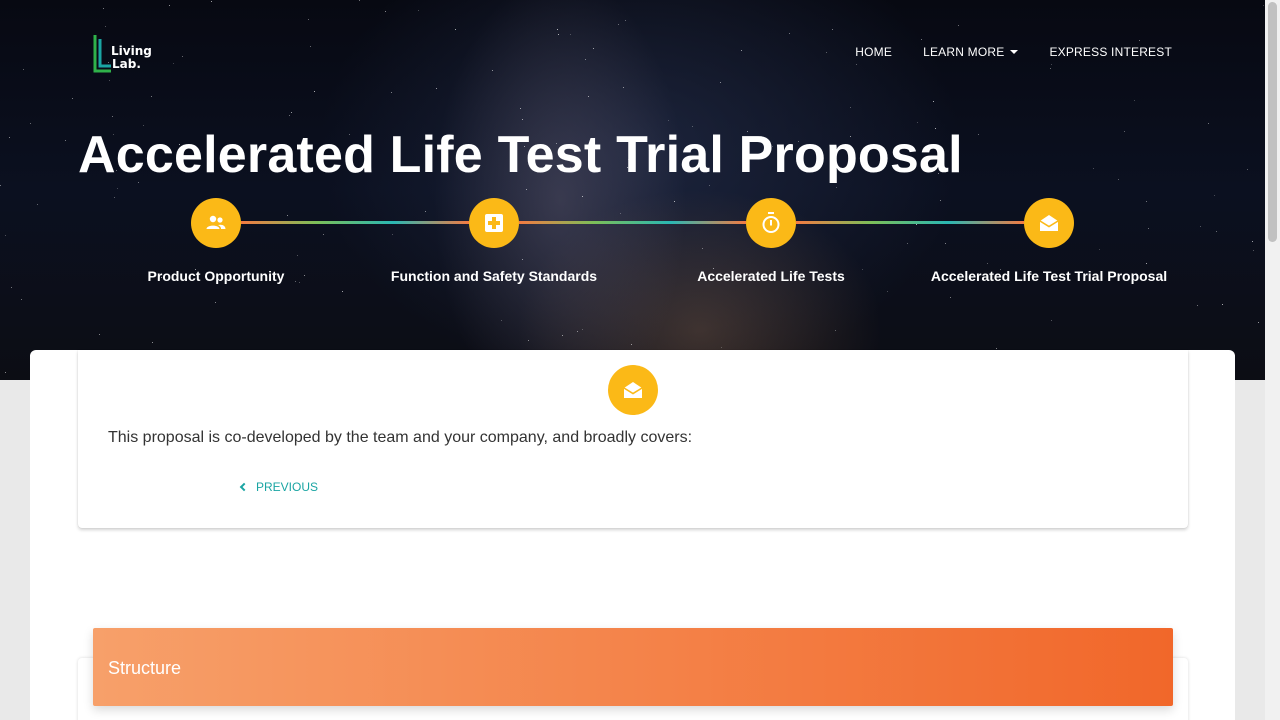 This screenshot has width=1280, height=720. I want to click on card-icon-circle, so click(633, 390).